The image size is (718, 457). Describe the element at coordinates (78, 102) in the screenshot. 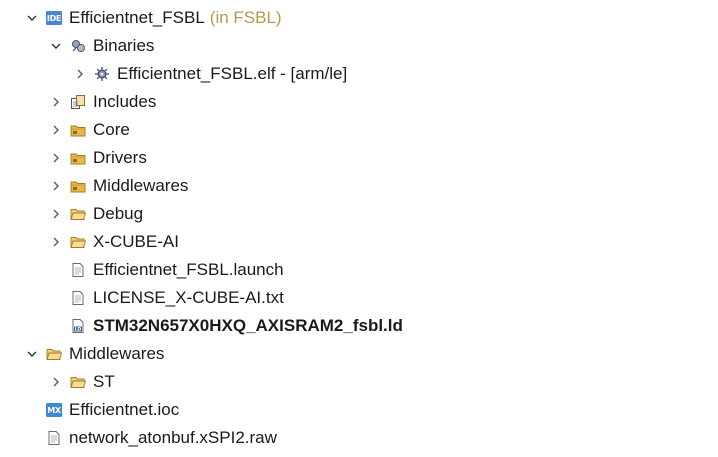

I see `includes-icon` at that location.